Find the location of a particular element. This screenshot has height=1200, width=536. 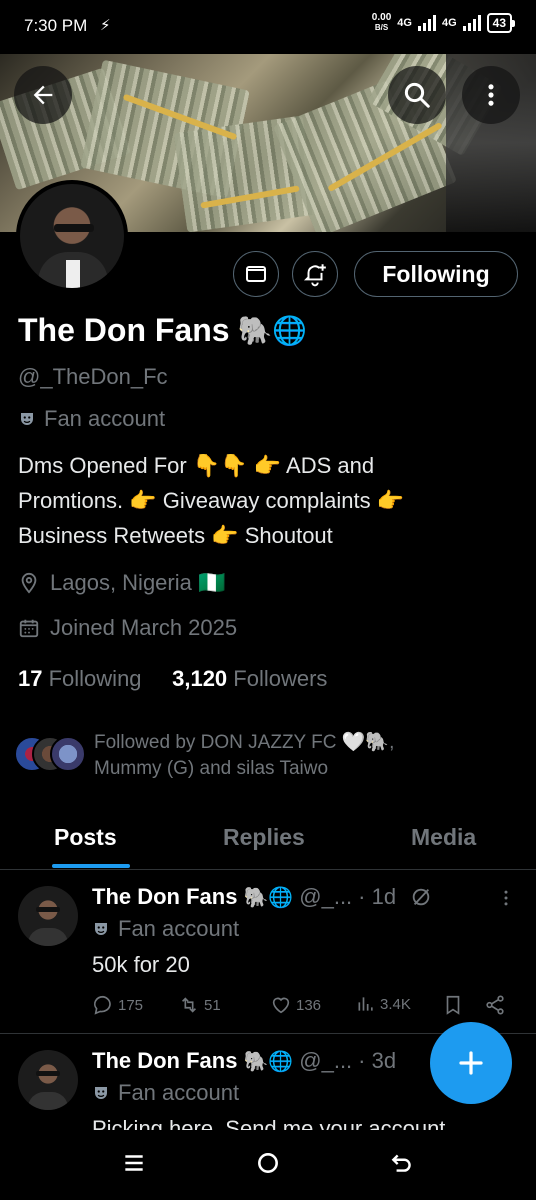

reply-button: 175 is located at coordinates (117, 1005).